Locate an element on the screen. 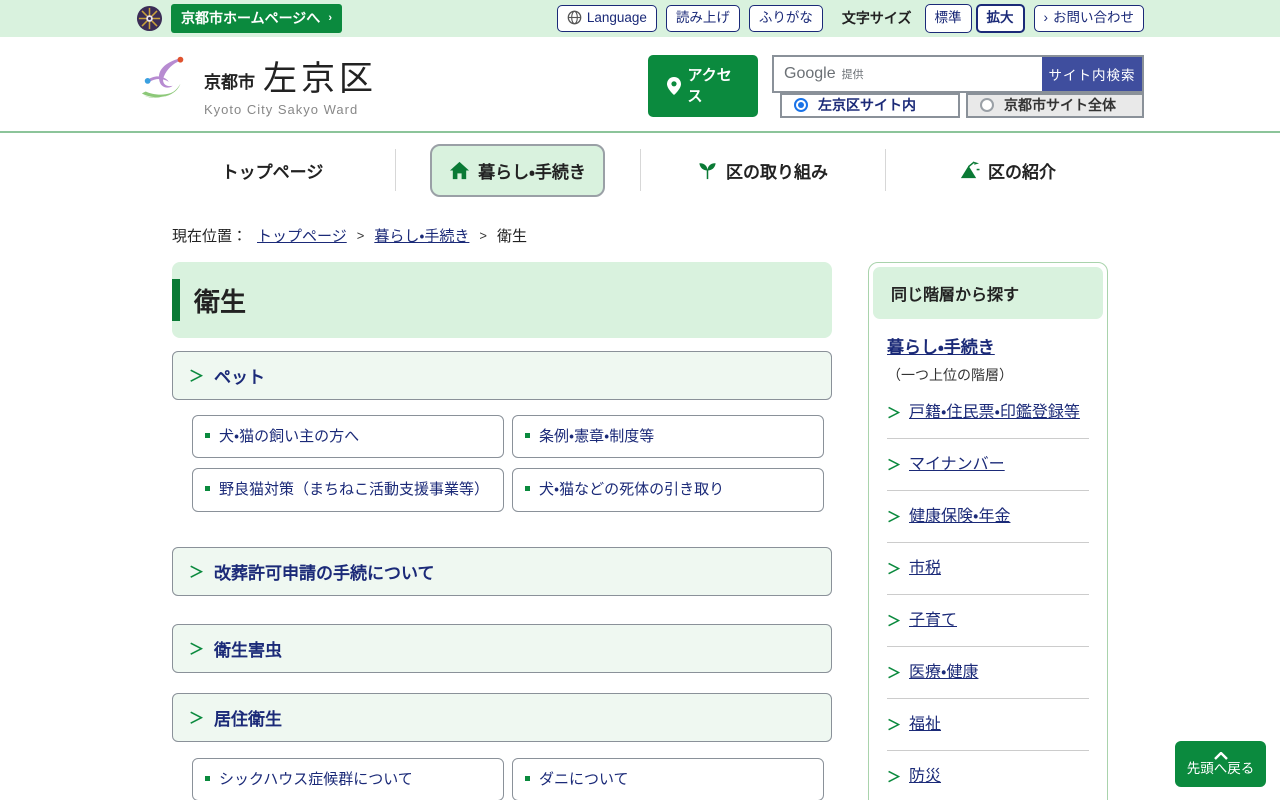 The height and width of the screenshot is (800, 1280). nav-item-ward-introduction: 区の紹介 is located at coordinates (1007, 170).